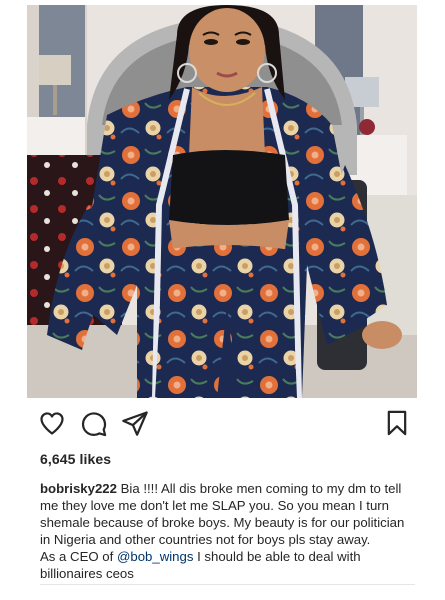 The image size is (445, 600). Describe the element at coordinates (94, 423) in the screenshot. I see `comment-icon` at that location.